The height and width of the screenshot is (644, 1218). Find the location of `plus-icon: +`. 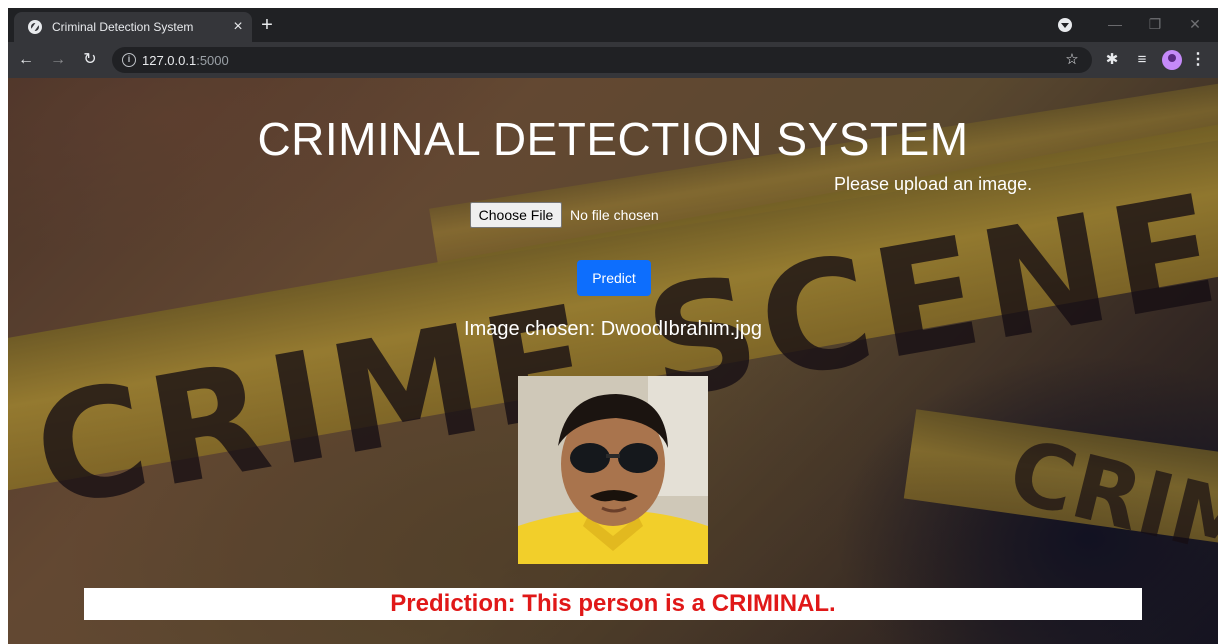

plus-icon: + is located at coordinates (267, 25).